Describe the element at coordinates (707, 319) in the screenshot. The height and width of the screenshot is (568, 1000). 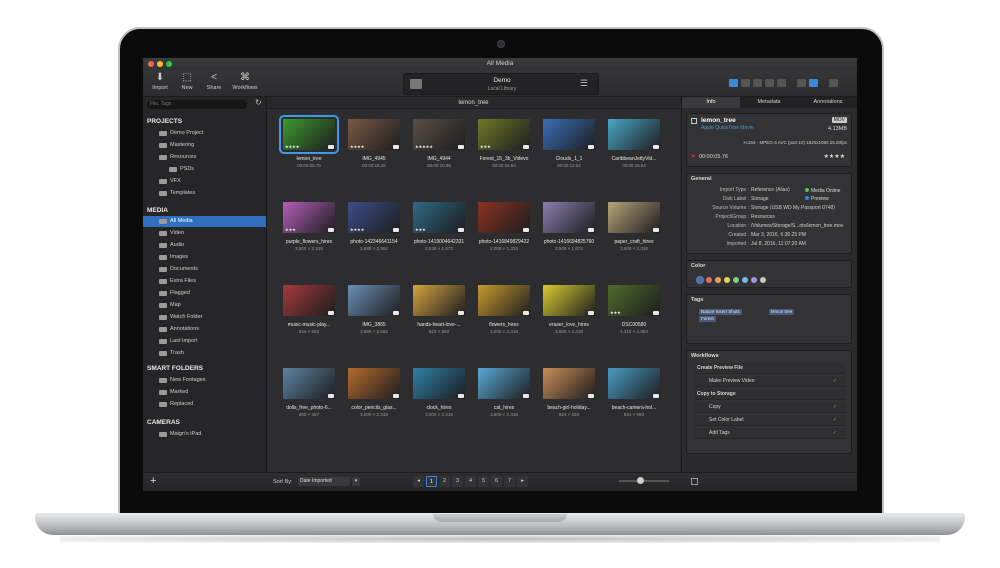
I see `tag-chip: Forest` at that location.